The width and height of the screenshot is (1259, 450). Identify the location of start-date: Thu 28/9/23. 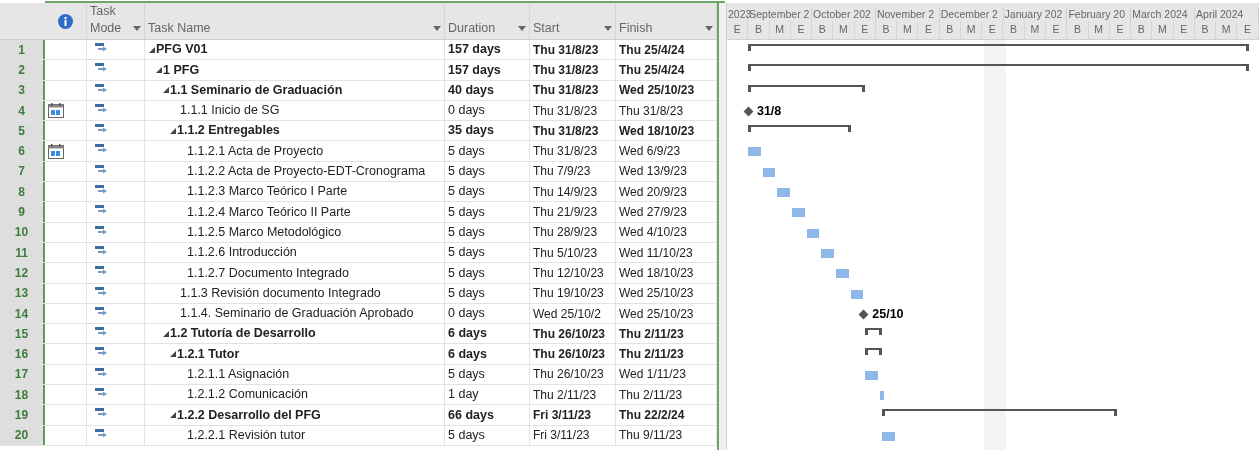
(565, 233).